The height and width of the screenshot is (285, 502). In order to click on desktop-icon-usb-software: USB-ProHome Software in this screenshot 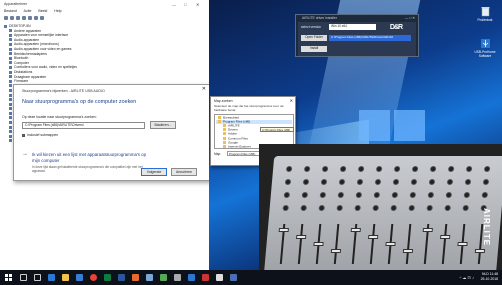, I will do `click(485, 48)`.